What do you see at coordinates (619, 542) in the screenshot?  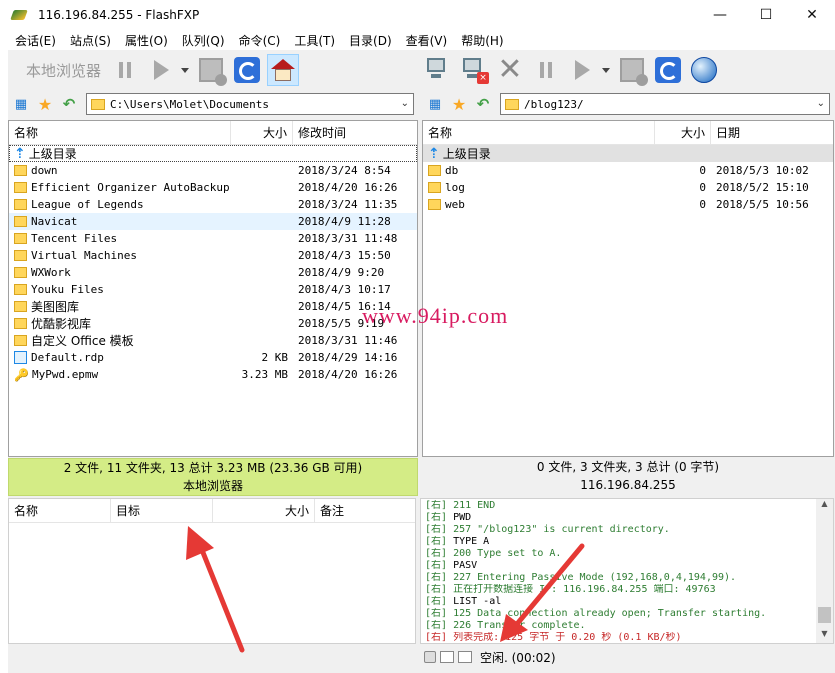 I see `log-line: [右] TYPE A` at bounding box center [619, 542].